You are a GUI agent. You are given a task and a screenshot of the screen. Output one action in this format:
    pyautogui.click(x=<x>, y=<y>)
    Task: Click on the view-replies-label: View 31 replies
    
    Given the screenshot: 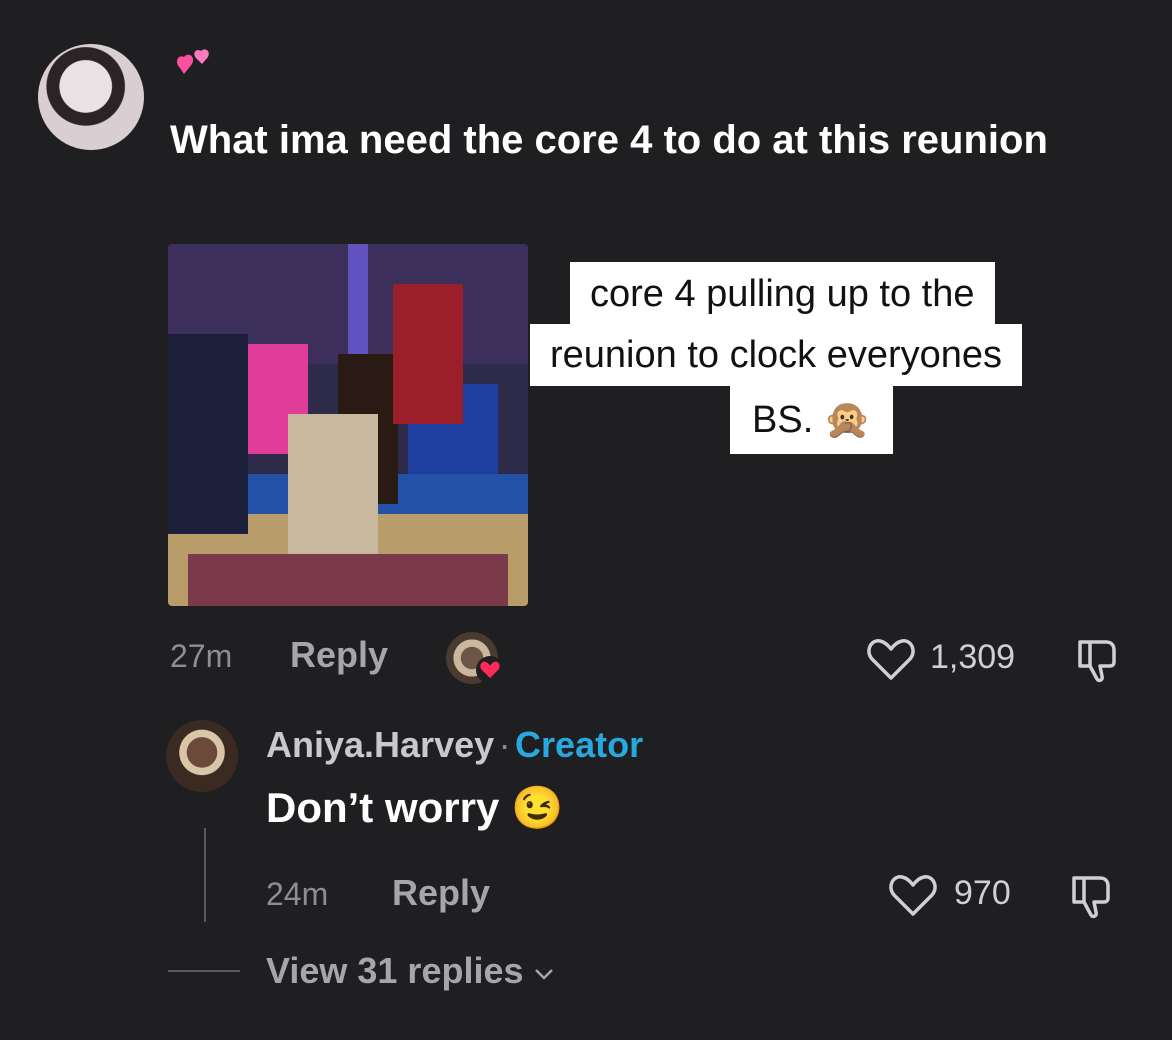 What is the action you would take?
    pyautogui.click(x=395, y=970)
    